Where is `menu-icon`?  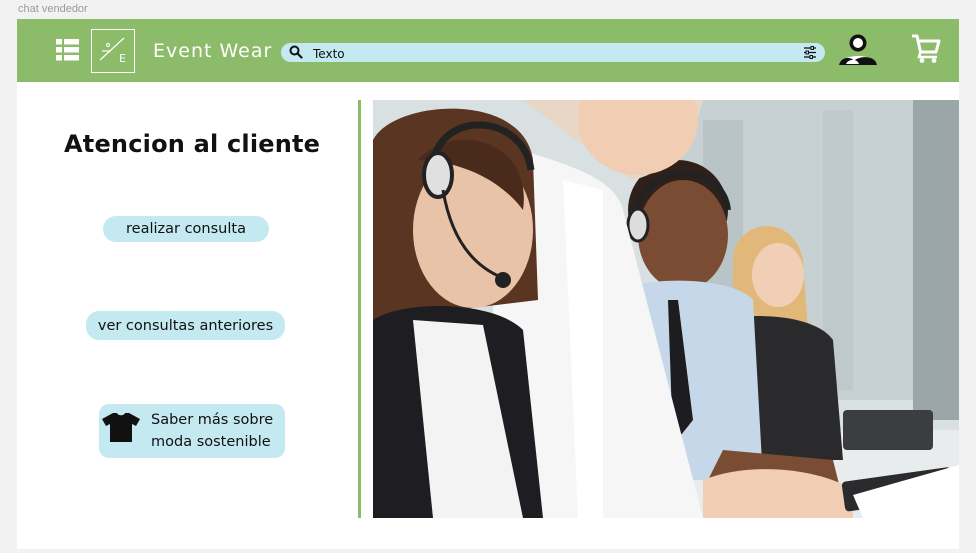
menu-icon is located at coordinates (67, 50).